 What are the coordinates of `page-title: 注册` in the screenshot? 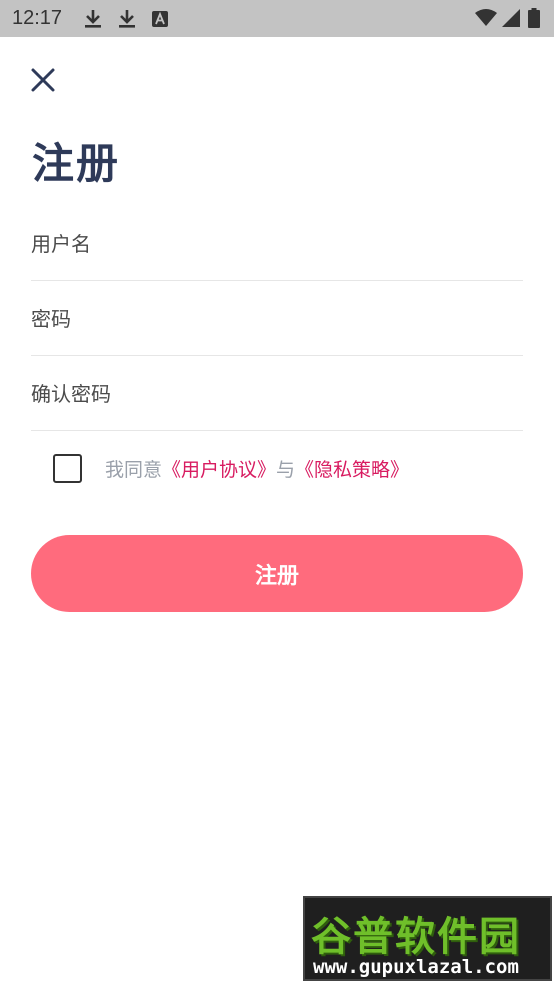 It's located at (76, 163).